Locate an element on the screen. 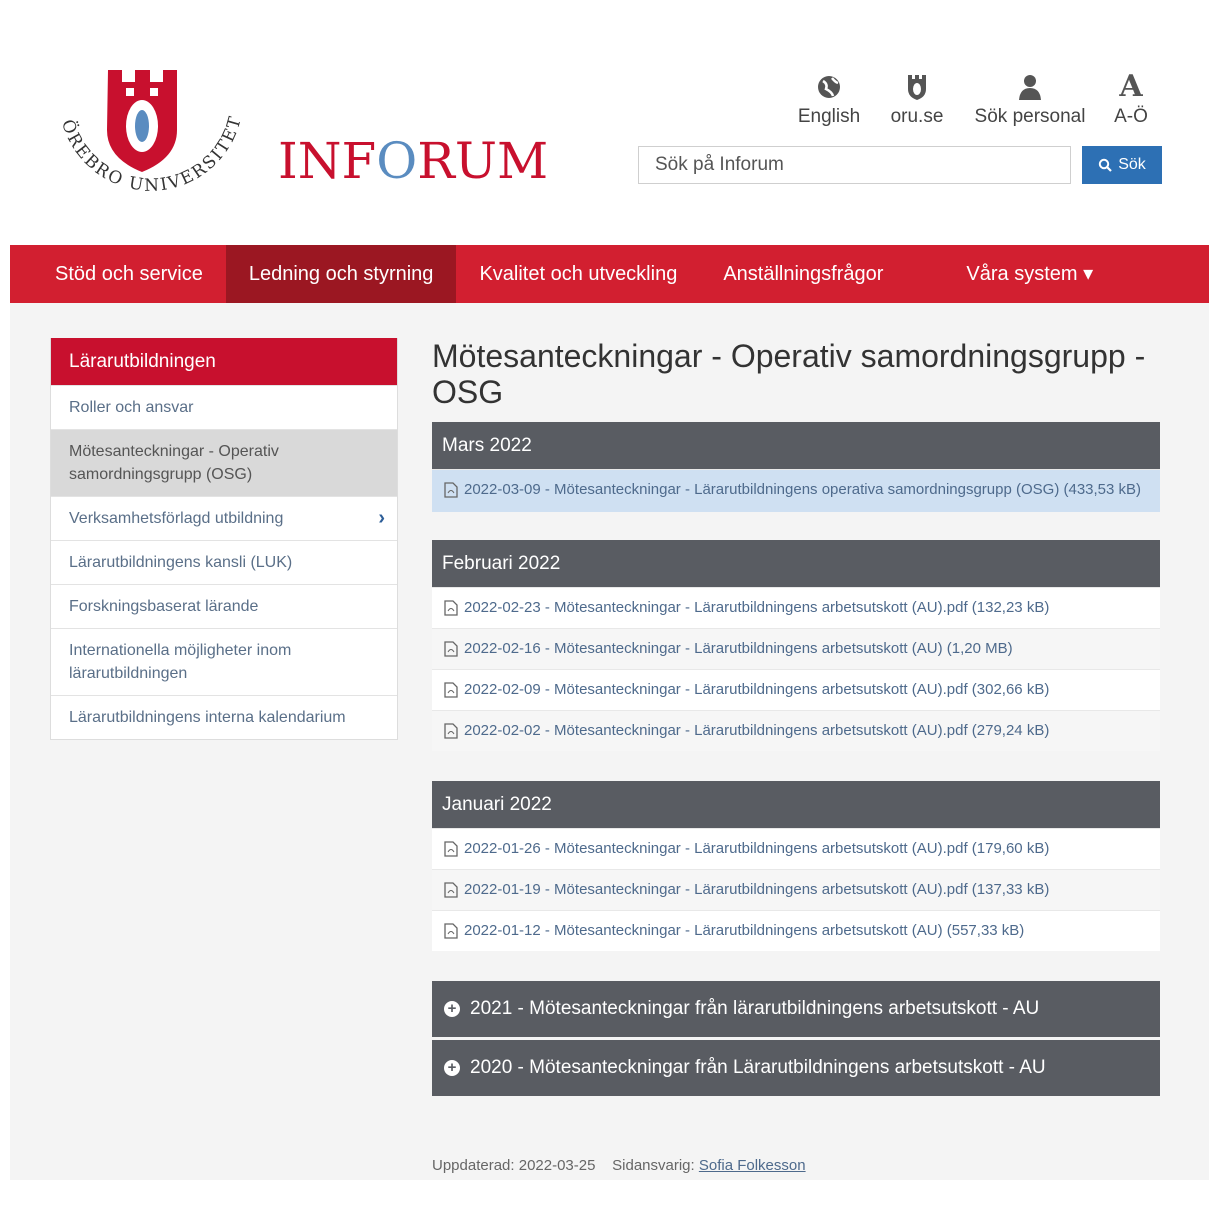 This screenshot has width=1209, height=1209. sidebar-item-lararutbildningens-kansli: Lärarutbildningens kansli (LUK) is located at coordinates (224, 562).